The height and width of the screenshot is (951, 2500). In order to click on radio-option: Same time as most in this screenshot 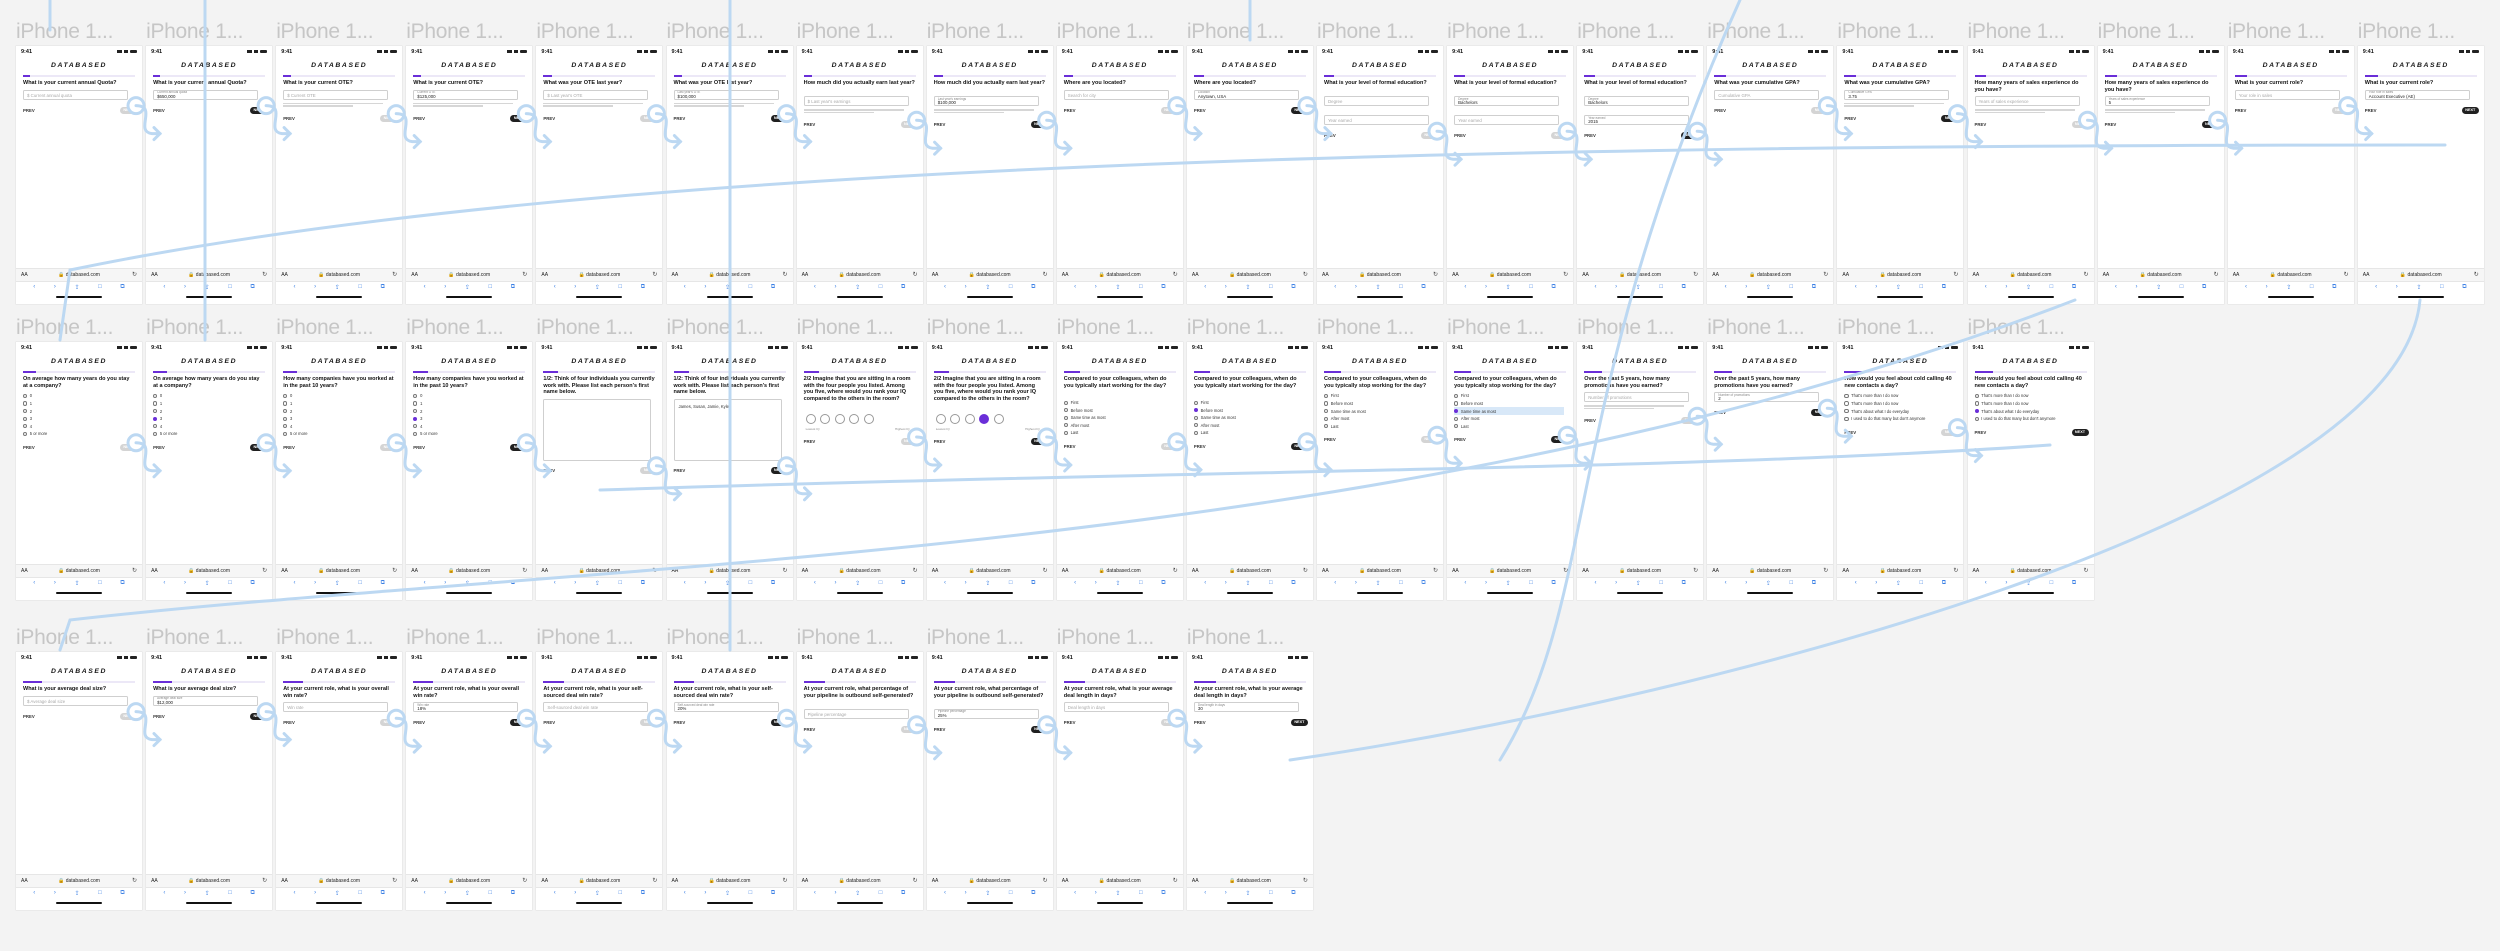, I will do `click(1118, 418)`.